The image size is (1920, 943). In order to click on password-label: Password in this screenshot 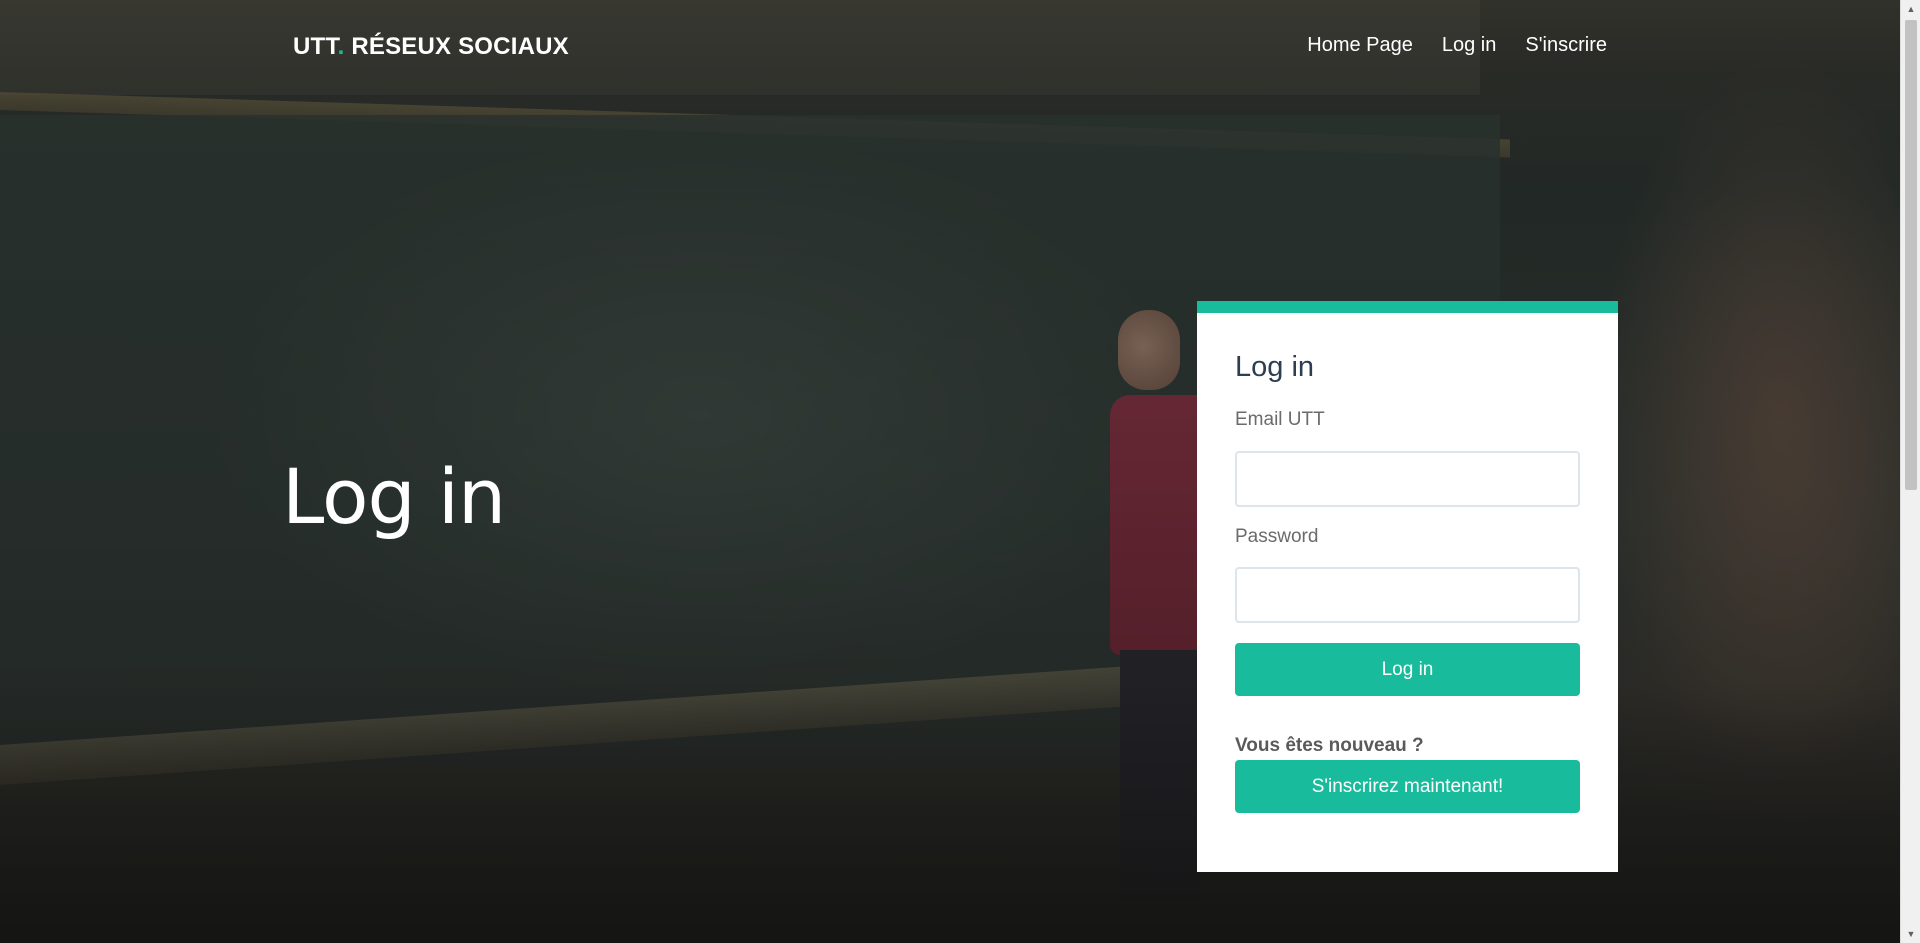, I will do `click(1277, 536)`.